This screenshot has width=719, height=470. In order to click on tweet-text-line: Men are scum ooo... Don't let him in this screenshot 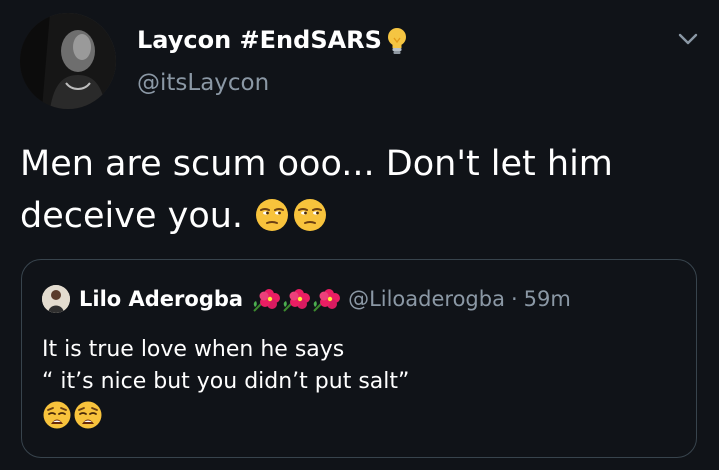, I will do `click(316, 164)`.